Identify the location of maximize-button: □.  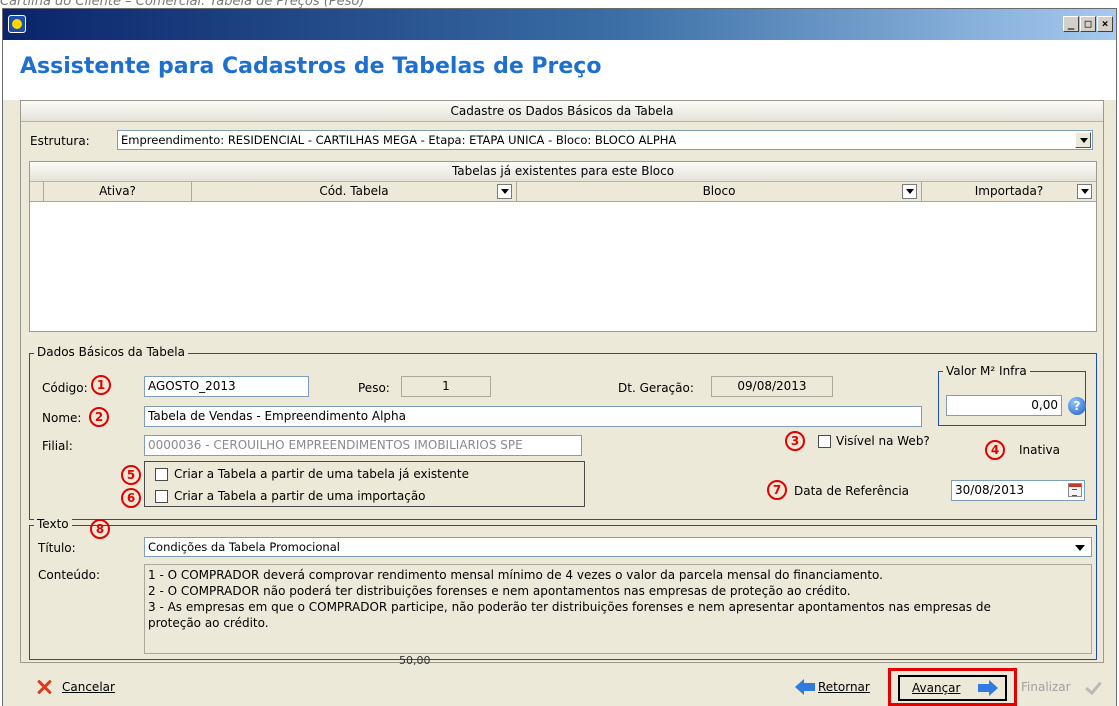
(1088, 24).